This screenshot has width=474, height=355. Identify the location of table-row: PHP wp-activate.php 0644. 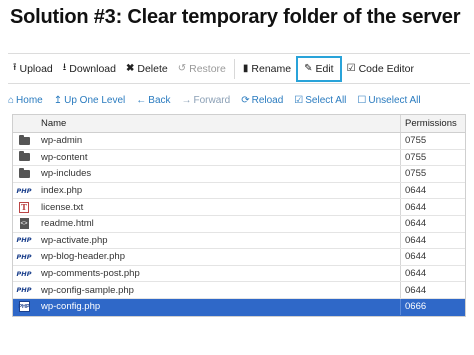
(239, 241).